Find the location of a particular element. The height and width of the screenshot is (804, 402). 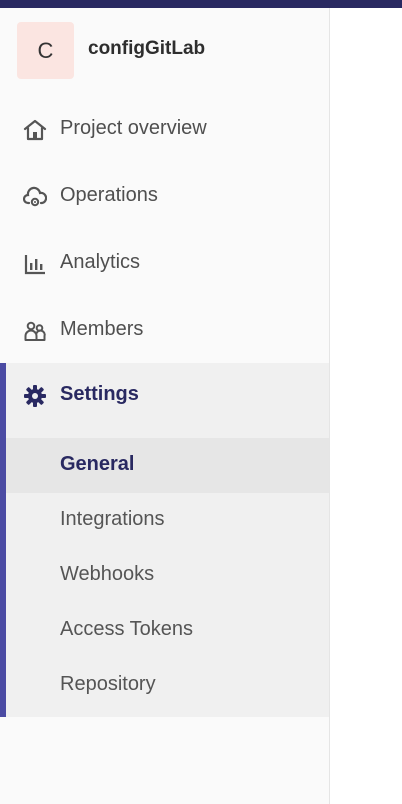

cloud-gear-icon is located at coordinates (35, 197).